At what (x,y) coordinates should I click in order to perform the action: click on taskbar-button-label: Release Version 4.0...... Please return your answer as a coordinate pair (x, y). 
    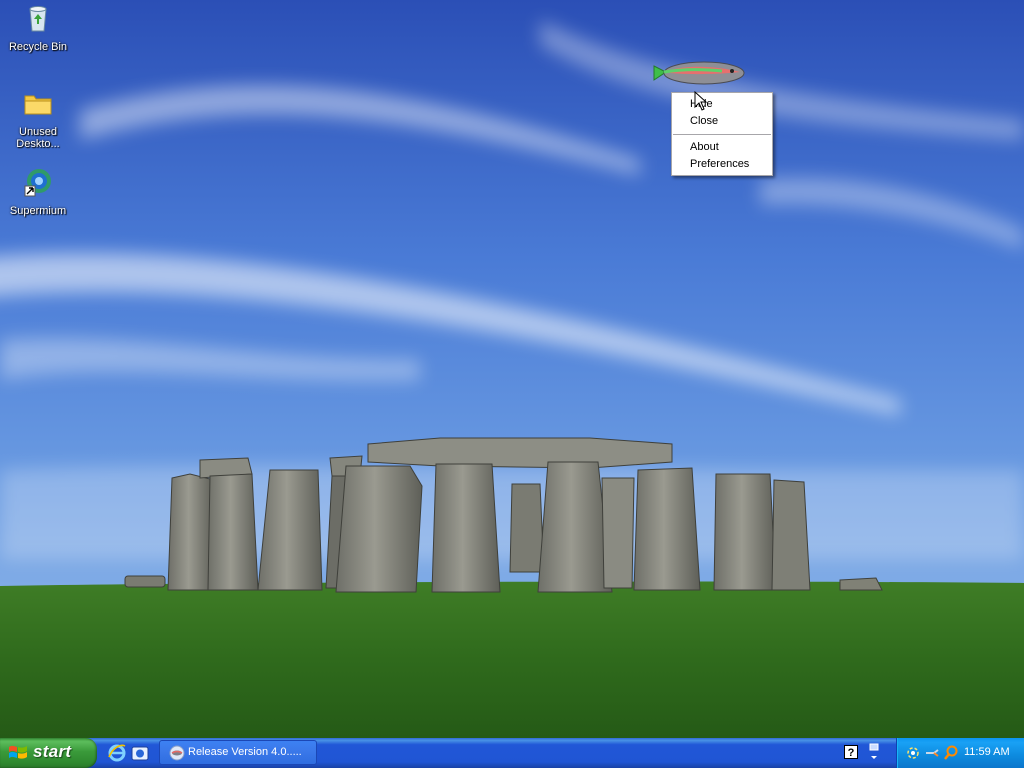
    Looking at the image, I should click on (245, 752).